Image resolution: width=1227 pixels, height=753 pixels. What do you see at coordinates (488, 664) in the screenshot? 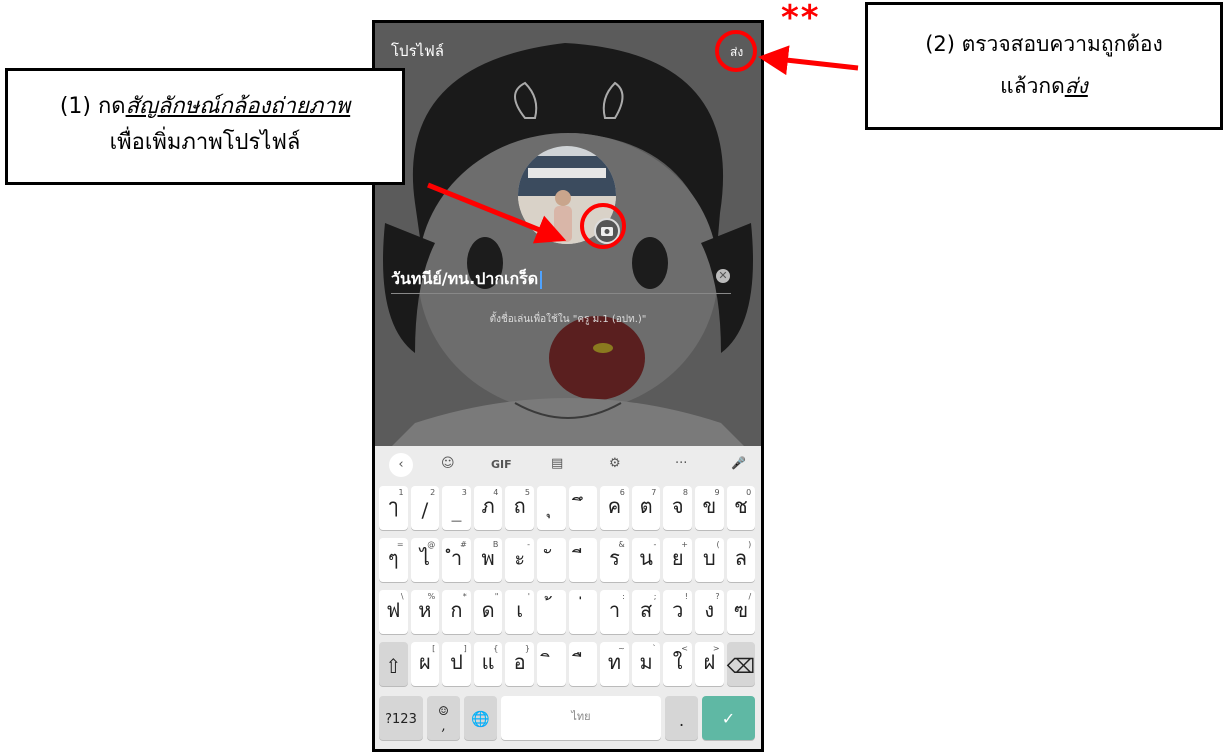
I see `key-row4-3: แ{` at bounding box center [488, 664].